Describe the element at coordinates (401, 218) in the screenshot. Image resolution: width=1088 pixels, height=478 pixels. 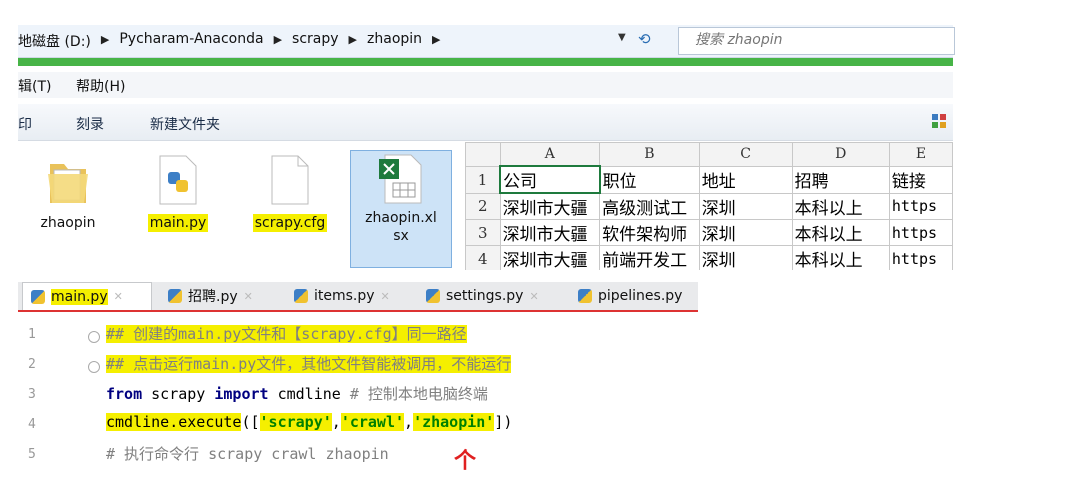
I see `file-name-line1: zhaopin.xl` at that location.